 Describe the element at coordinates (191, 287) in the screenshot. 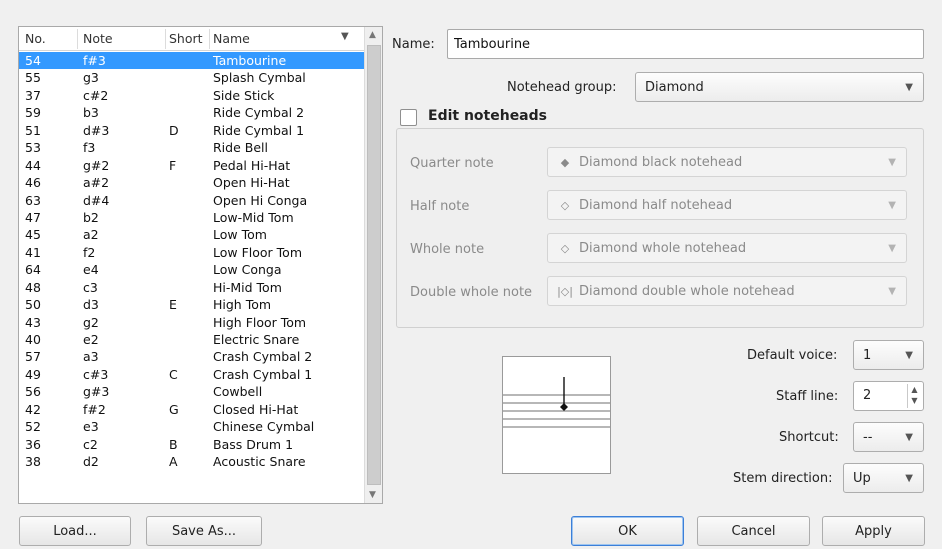

I see `table-row: 48 c3 Hi-Mid Tom` at that location.